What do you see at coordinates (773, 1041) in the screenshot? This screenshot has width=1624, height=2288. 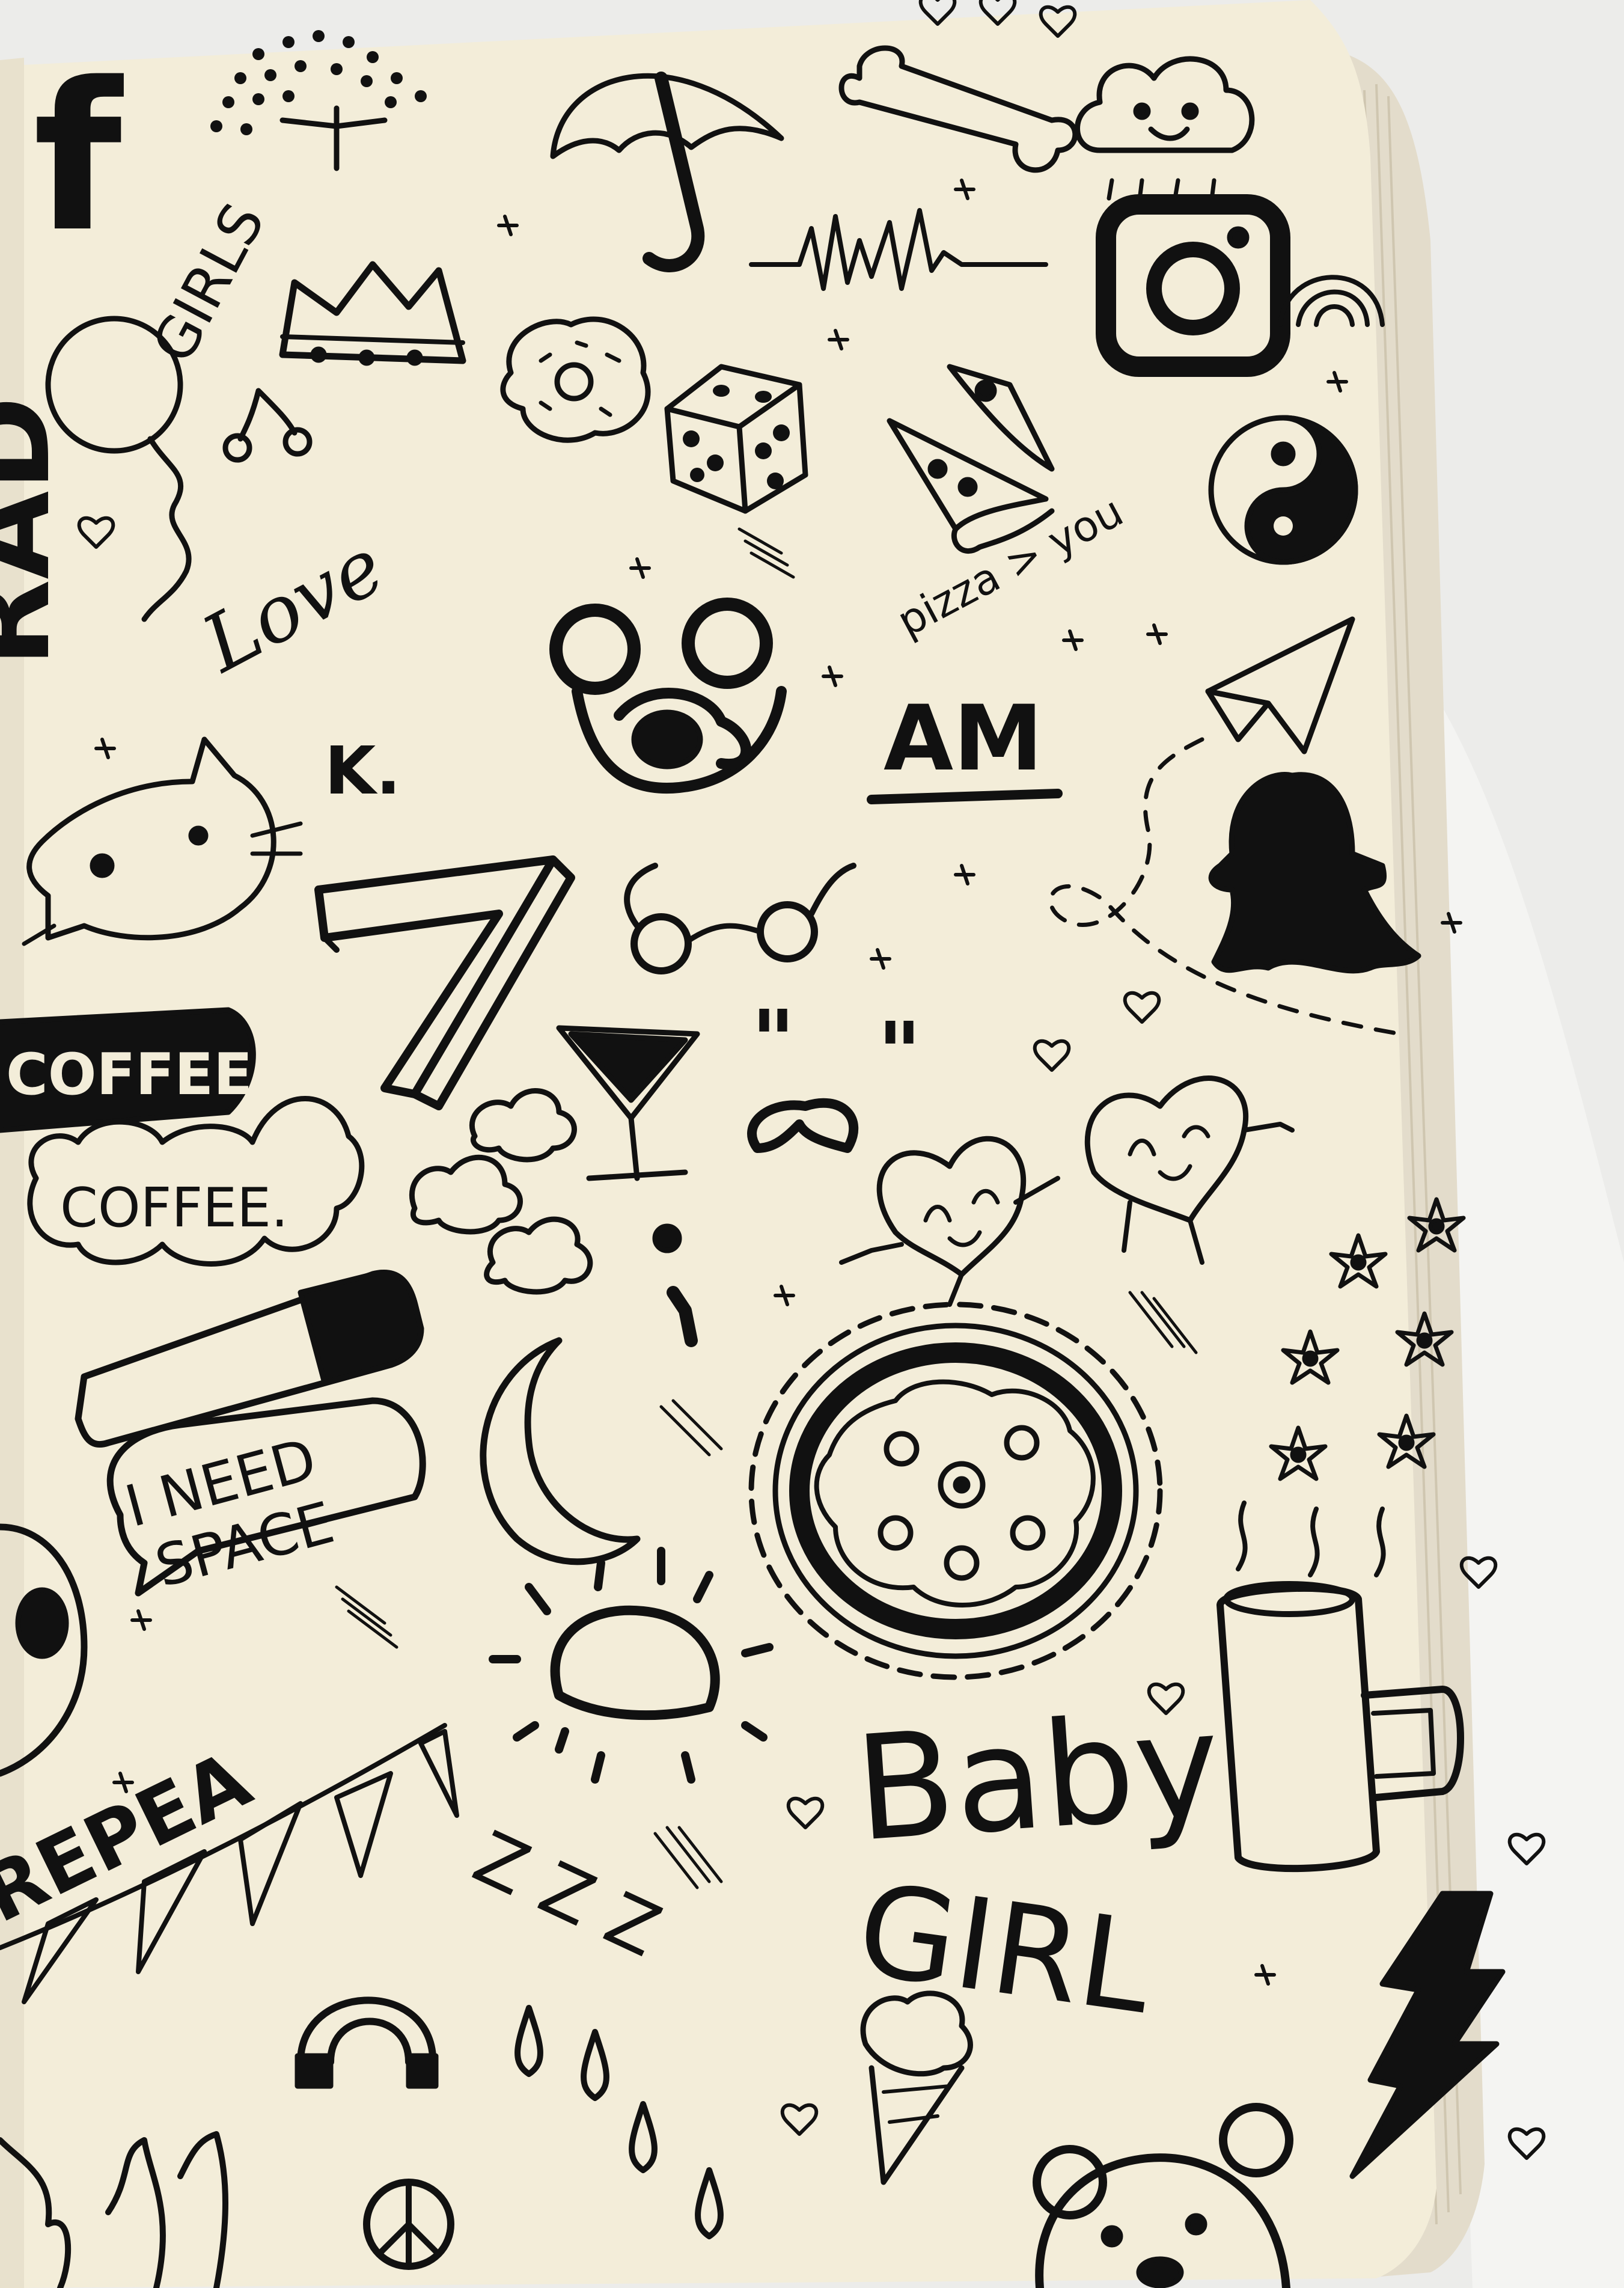 I see `quote-marks-left: "` at bounding box center [773, 1041].